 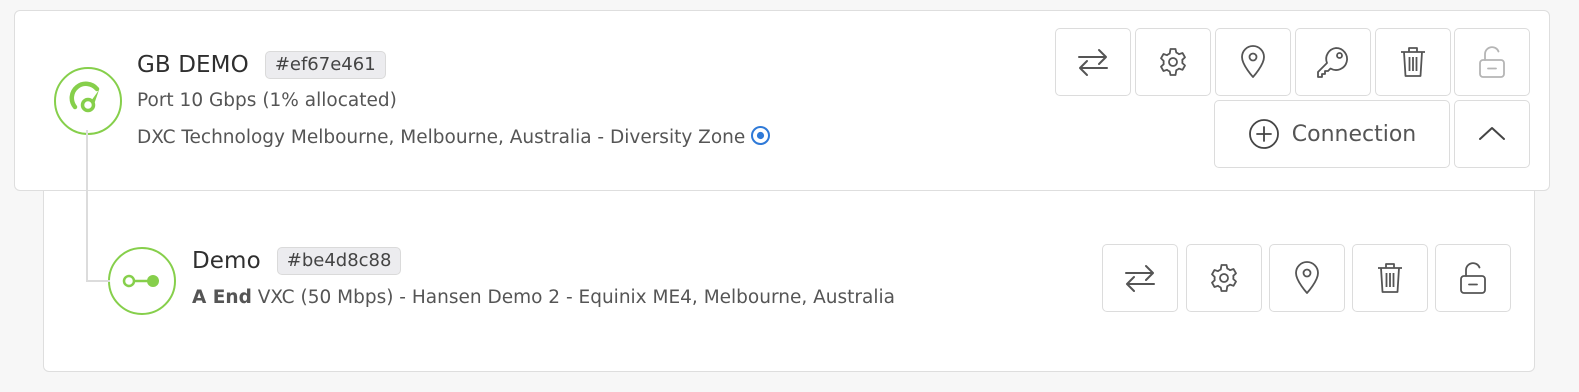 I want to click on add-connection-button: Connection, so click(x=1332, y=134).